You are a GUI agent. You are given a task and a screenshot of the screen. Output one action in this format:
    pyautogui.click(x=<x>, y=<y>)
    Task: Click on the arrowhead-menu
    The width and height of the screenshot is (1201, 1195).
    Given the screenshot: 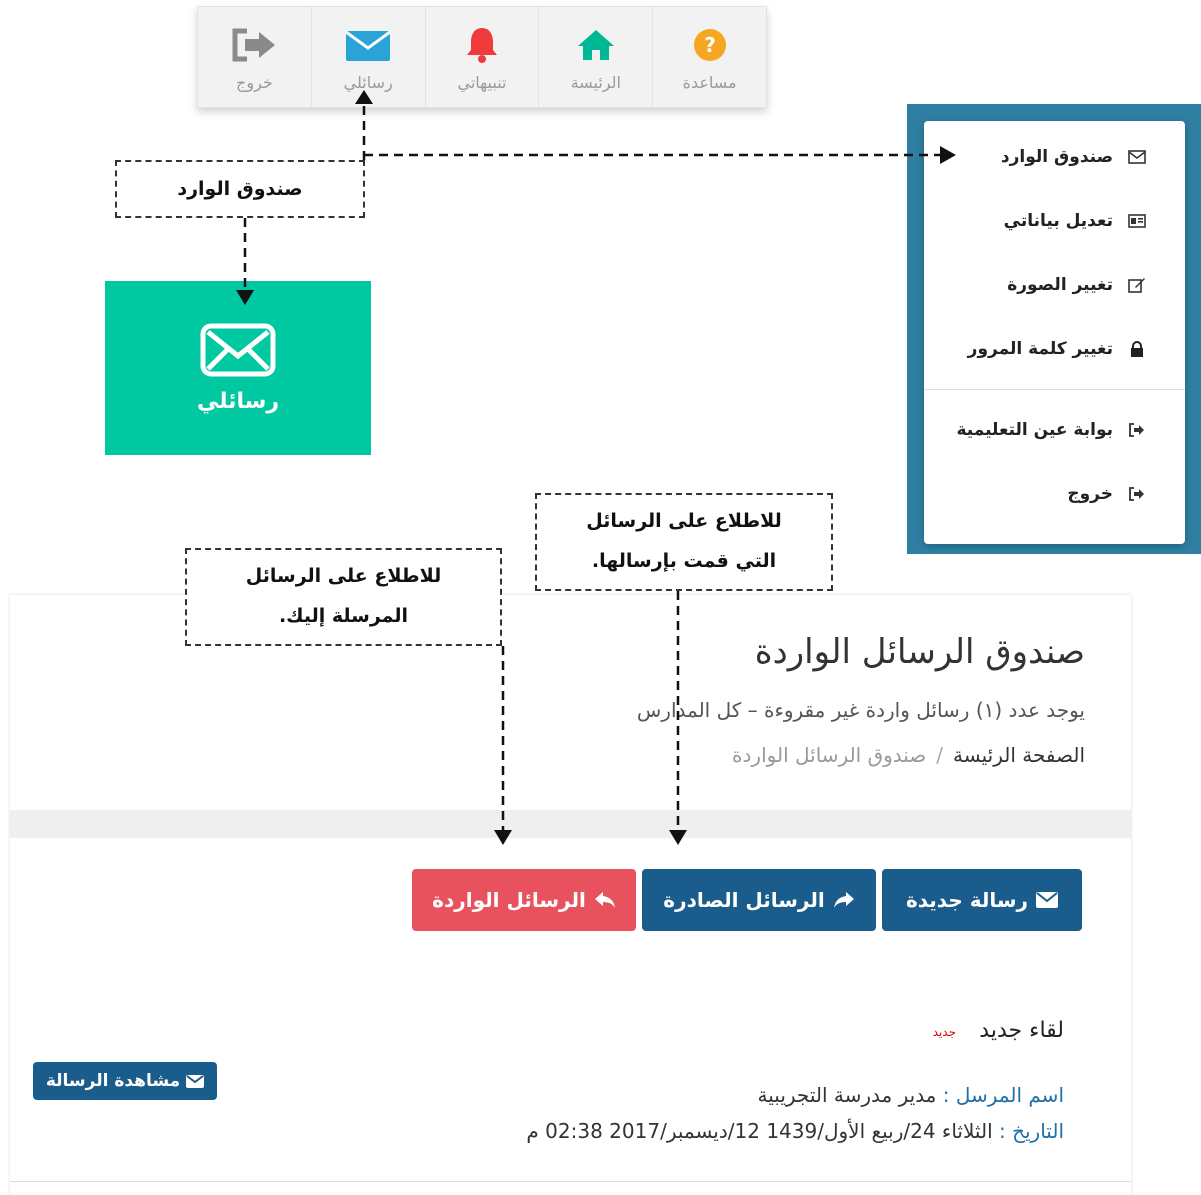 What is the action you would take?
    pyautogui.click(x=948, y=155)
    